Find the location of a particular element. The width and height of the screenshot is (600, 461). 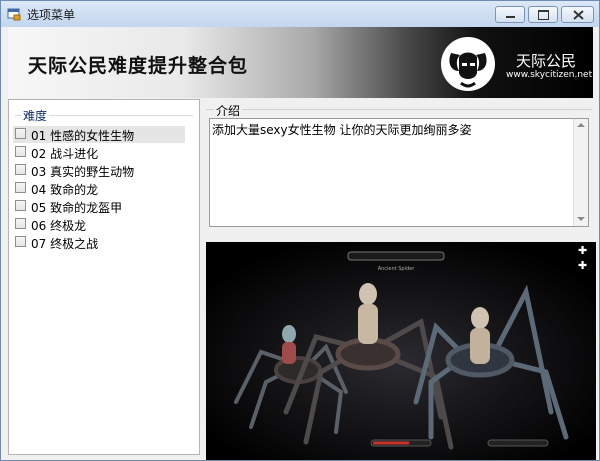

difficulty-option: 01 性感的女性生物 is located at coordinates (99, 134).